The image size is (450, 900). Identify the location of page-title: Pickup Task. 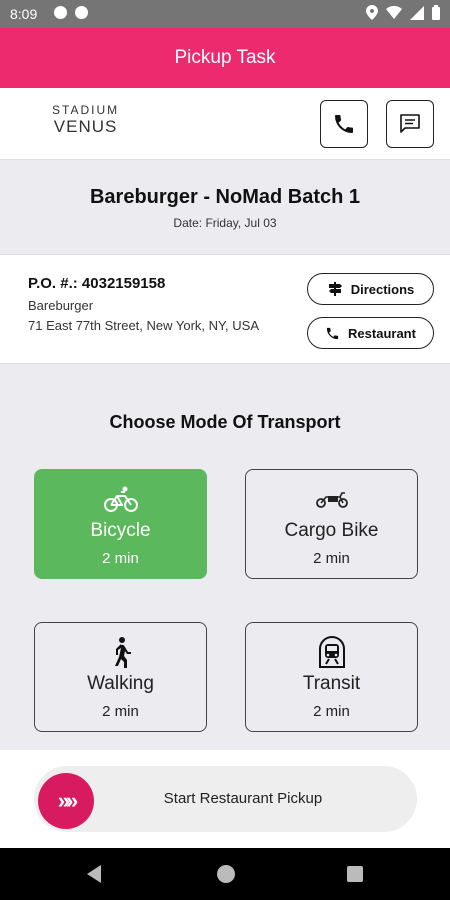
(225, 57).